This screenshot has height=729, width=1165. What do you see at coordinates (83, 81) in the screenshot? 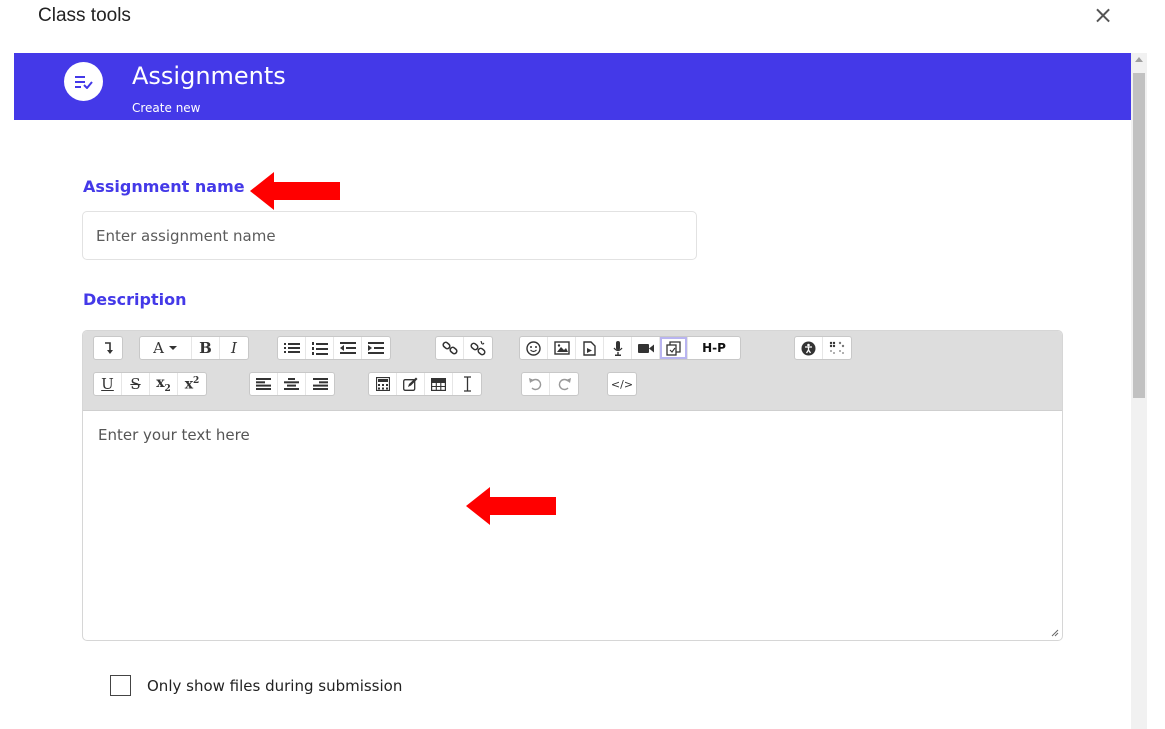
I see `assignment-list-icon` at bounding box center [83, 81].